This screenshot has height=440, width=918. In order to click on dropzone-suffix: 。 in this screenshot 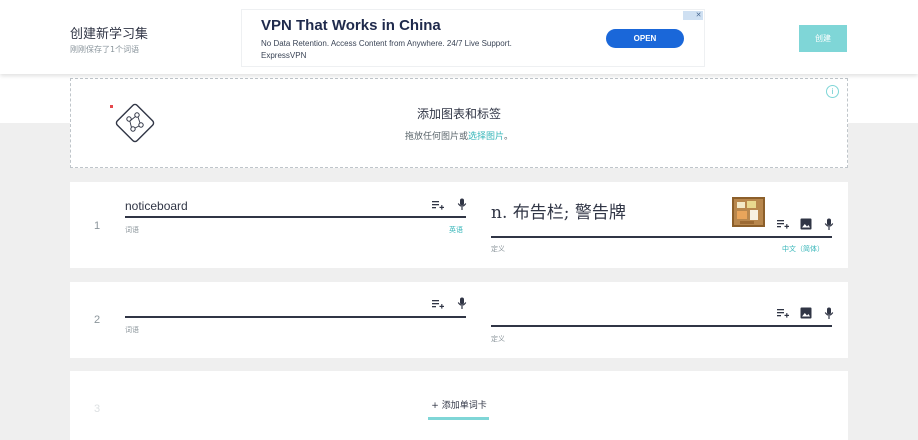, I will do `click(509, 137)`.